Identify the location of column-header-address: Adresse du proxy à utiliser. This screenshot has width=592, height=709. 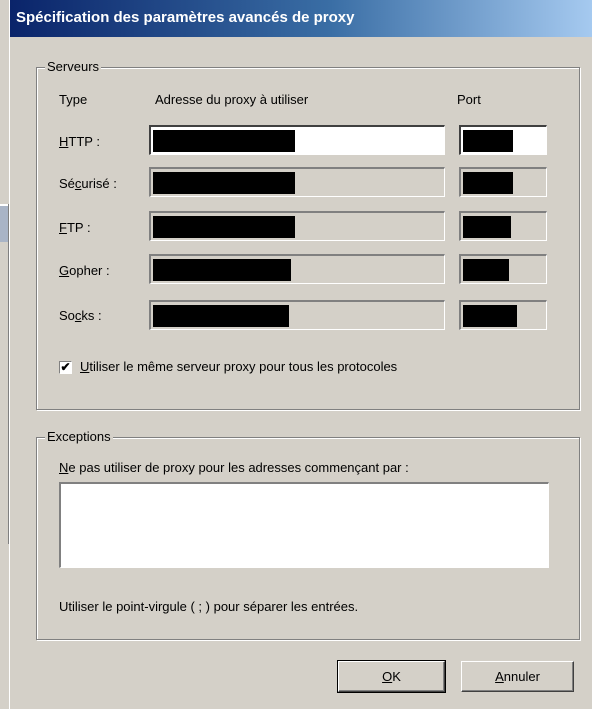
(232, 99).